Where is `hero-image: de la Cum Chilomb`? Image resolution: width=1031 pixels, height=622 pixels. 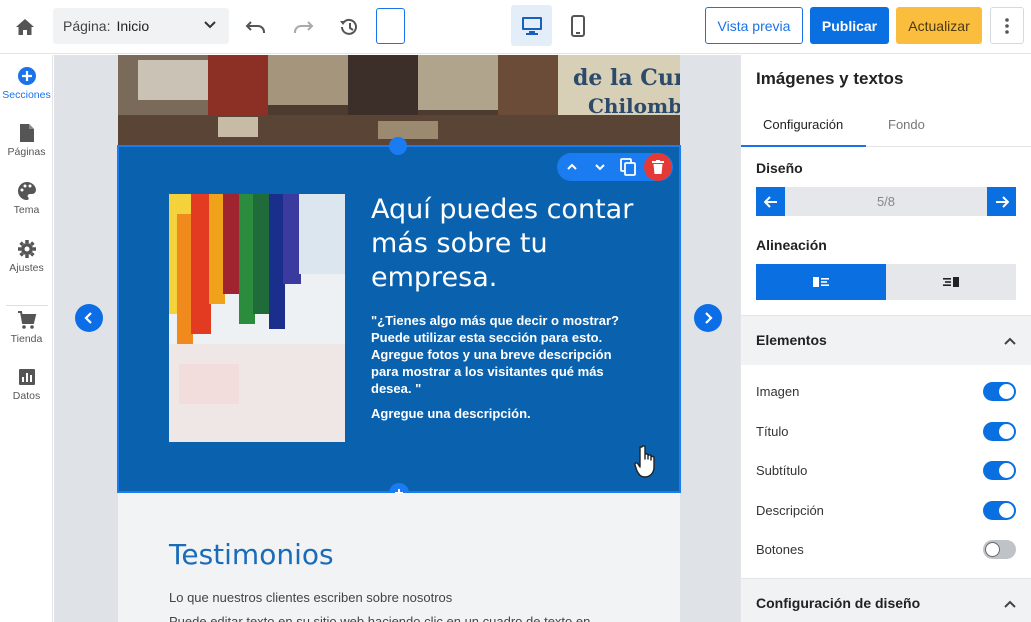
hero-image: de la Cum Chilomb is located at coordinates (399, 100).